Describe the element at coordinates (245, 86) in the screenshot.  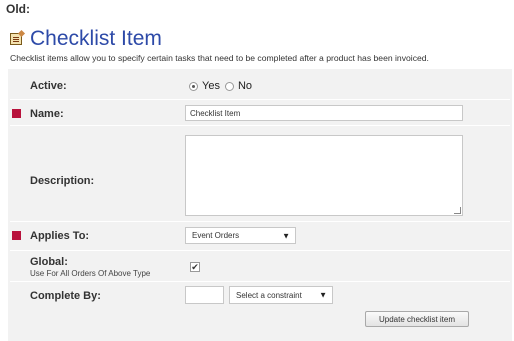
I see `active-no-label: No` at that location.